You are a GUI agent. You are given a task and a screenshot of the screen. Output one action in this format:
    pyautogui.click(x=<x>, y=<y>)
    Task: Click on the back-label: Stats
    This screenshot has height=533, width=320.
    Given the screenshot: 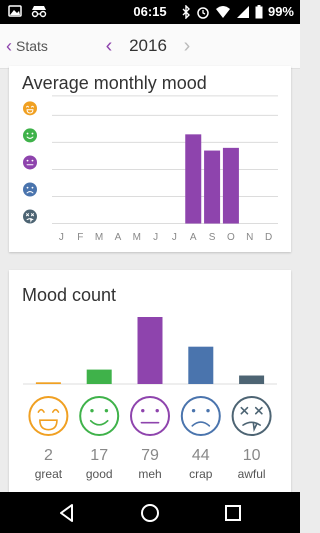 What is the action you would take?
    pyautogui.click(x=32, y=46)
    